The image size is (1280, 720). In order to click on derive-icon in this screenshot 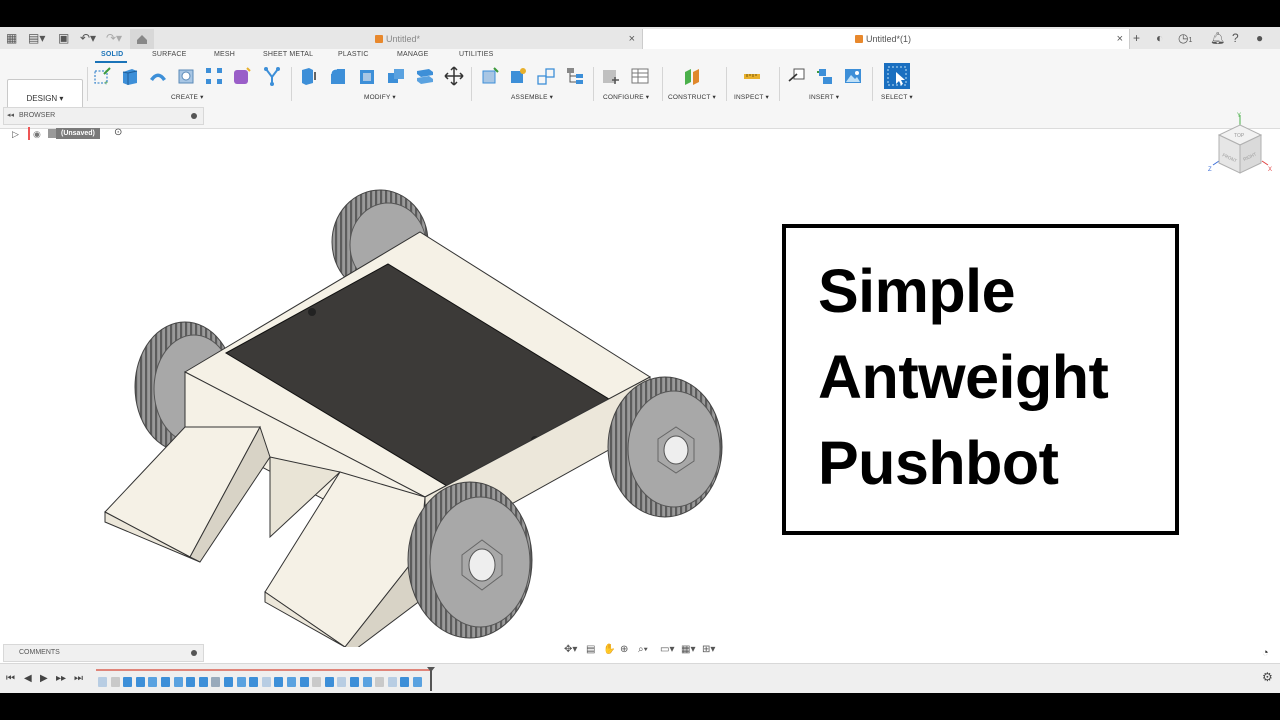, I will do `click(272, 76)`.